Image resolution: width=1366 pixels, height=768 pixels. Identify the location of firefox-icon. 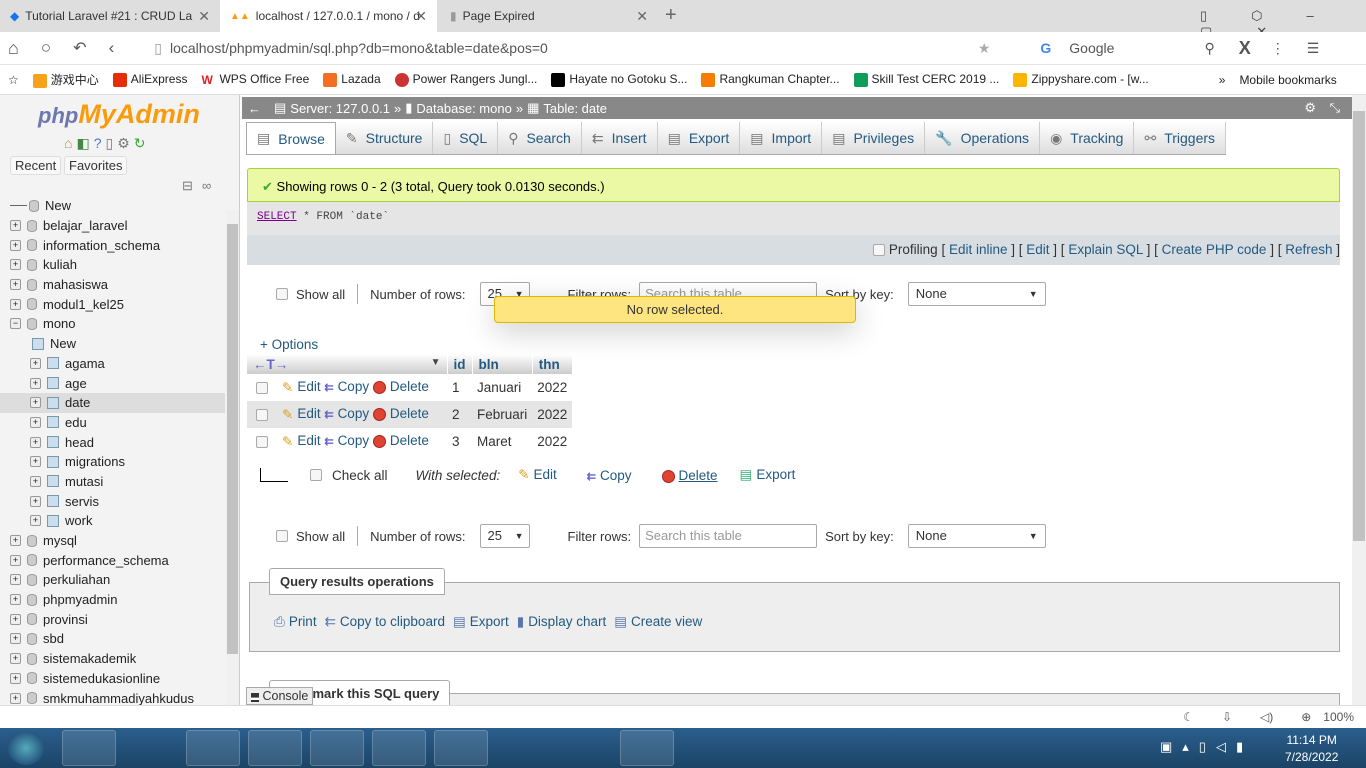
(151, 748).